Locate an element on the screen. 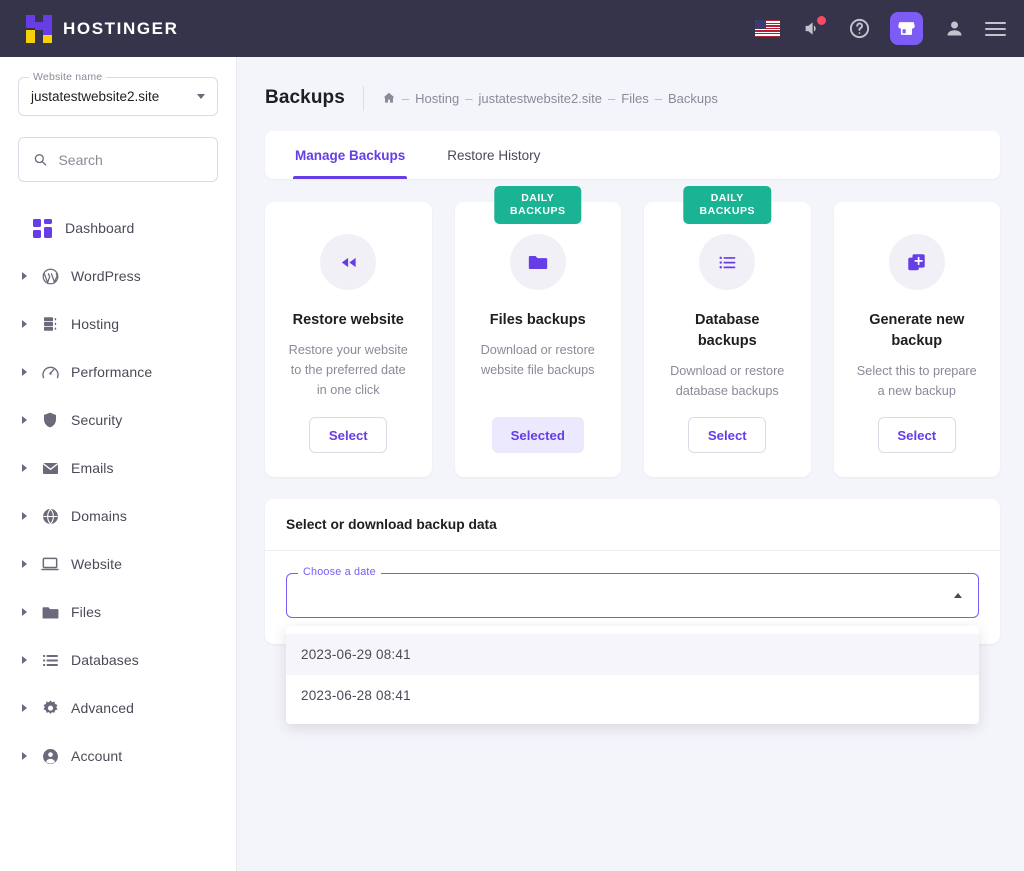 The height and width of the screenshot is (871, 1024). sidebar-item-wordpress: WordPress is located at coordinates (118, 276).